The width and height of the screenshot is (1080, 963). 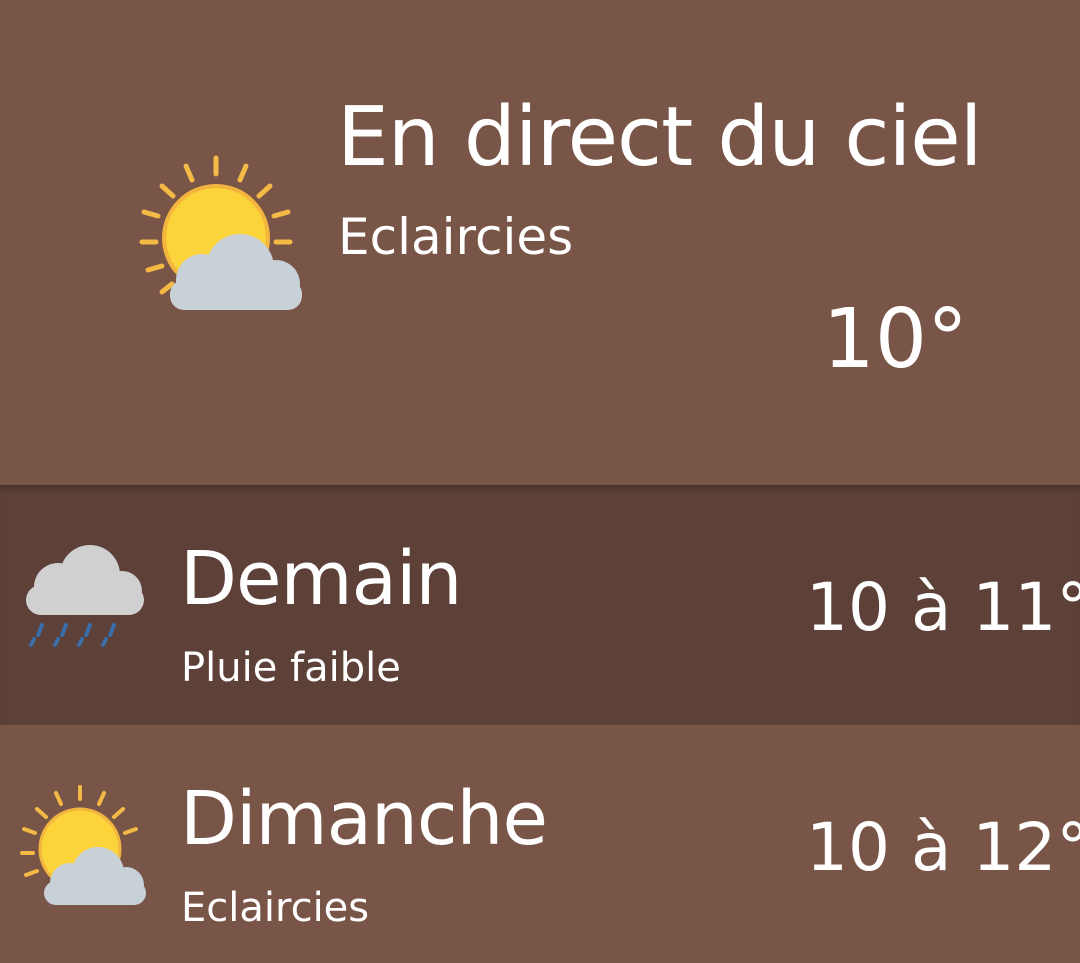 I want to click on forecast-day: Dimanche, so click(x=364, y=819).